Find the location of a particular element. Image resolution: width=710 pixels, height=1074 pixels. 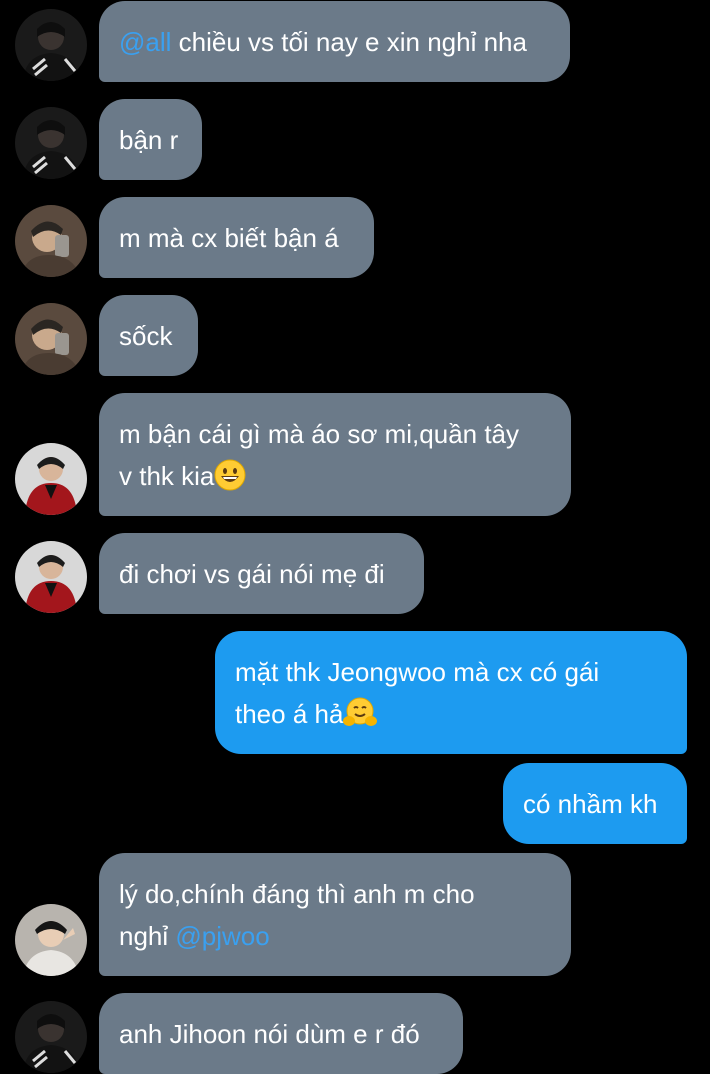

message-text: có nhầm kh is located at coordinates (590, 804).